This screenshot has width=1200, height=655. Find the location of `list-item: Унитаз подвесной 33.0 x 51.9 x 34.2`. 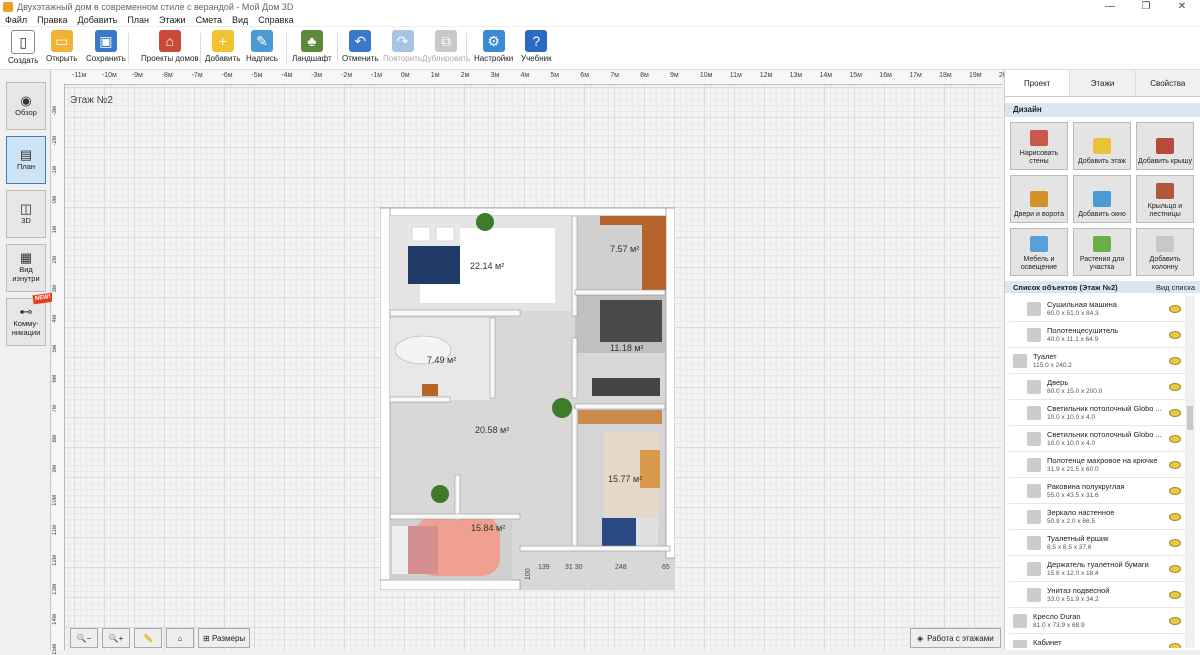

list-item: Унитаз подвесной 33.0 x 51.9 x 34.2 is located at coordinates (1098, 595).